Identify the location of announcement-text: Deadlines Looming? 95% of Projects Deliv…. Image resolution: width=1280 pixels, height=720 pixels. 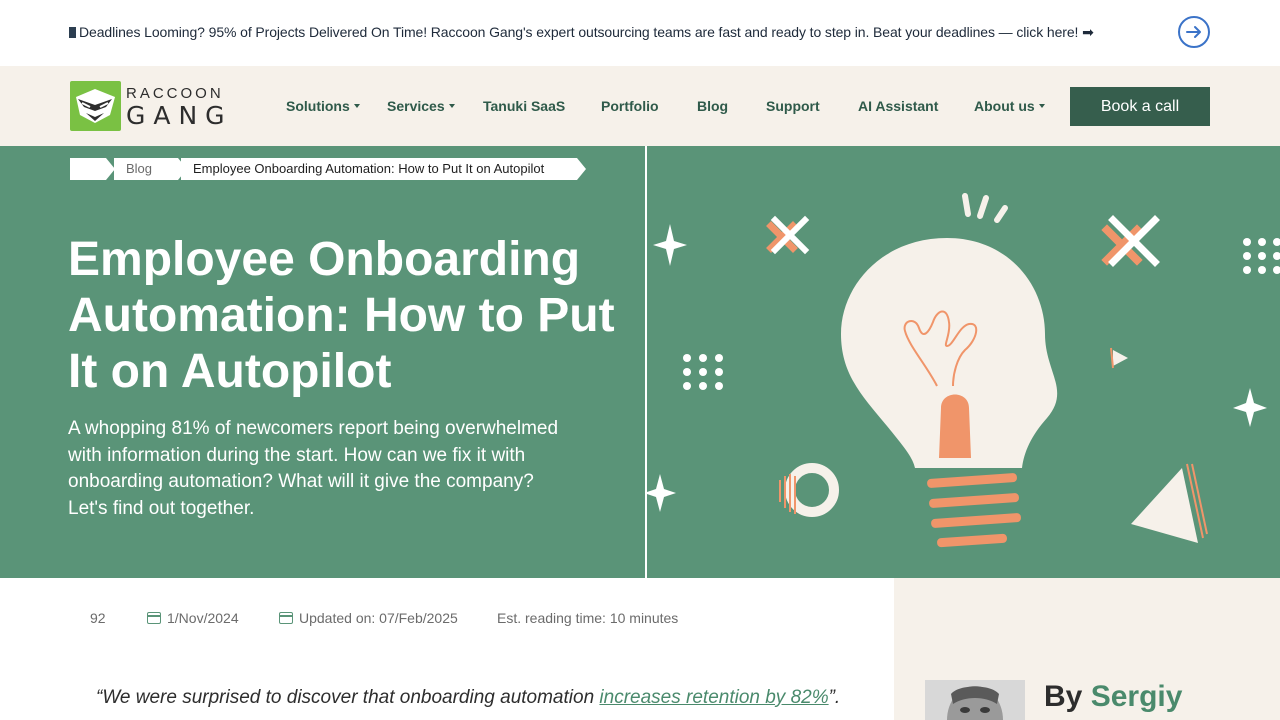
(586, 32).